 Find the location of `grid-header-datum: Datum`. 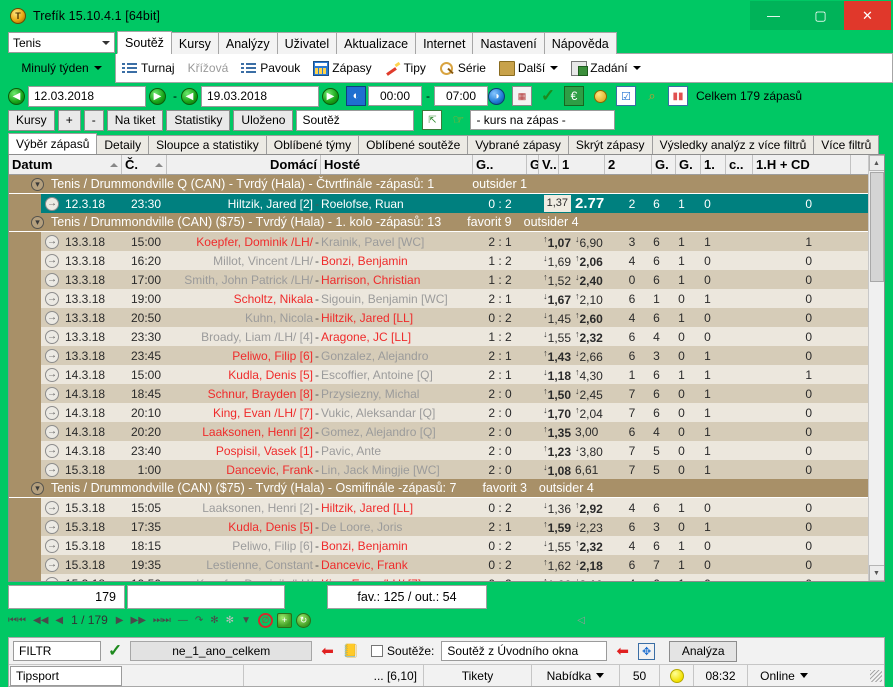

grid-header-datum: Datum is located at coordinates (65, 164).